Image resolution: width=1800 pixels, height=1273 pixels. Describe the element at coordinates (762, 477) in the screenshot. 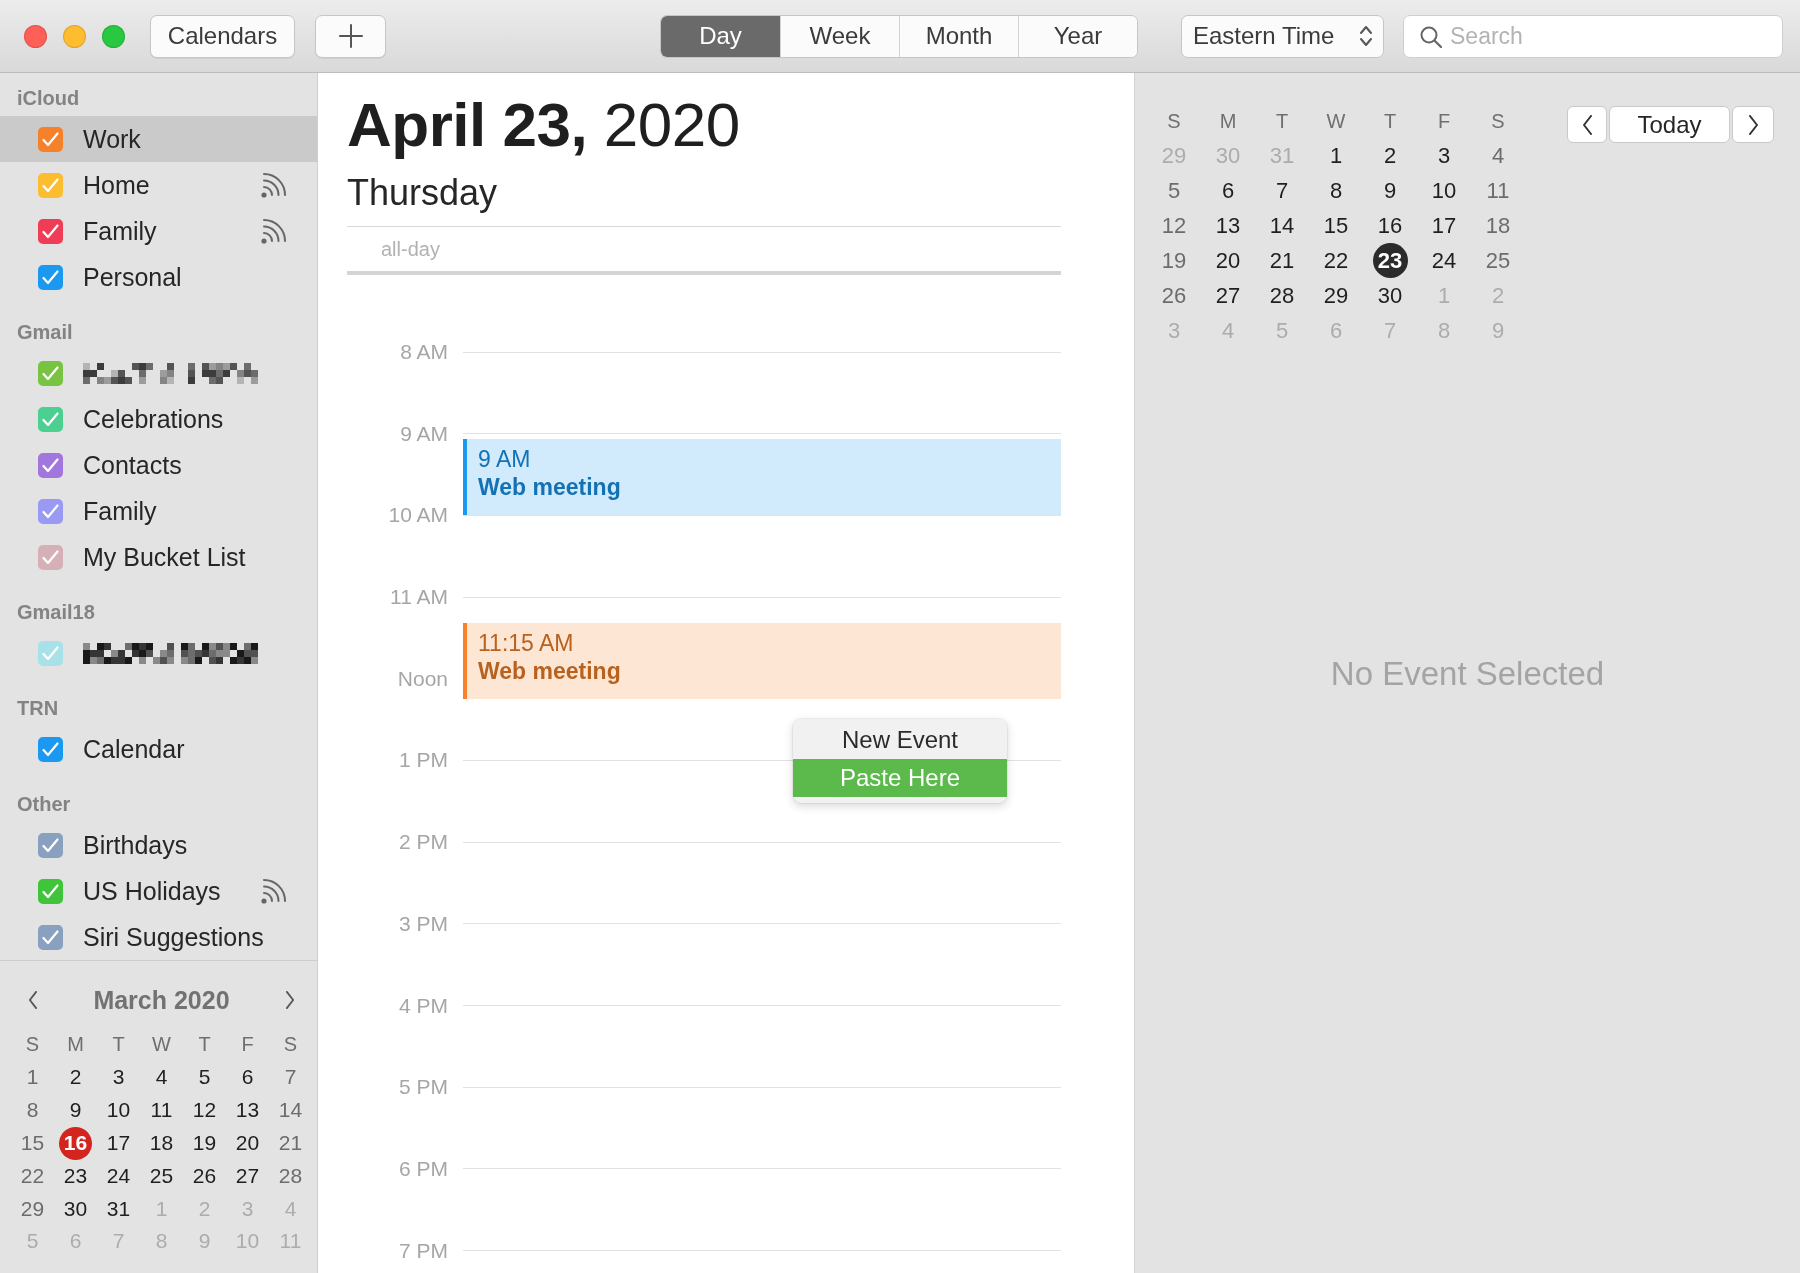

I see `event-block: 9 AM Web meeting` at that location.